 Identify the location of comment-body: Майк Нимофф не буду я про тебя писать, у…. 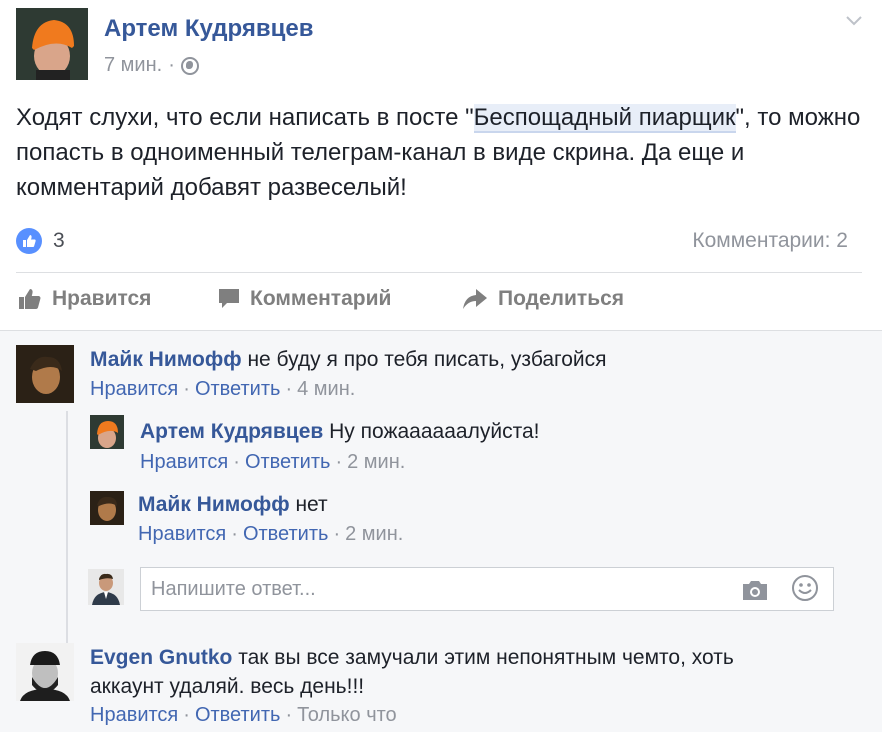
(475, 359).